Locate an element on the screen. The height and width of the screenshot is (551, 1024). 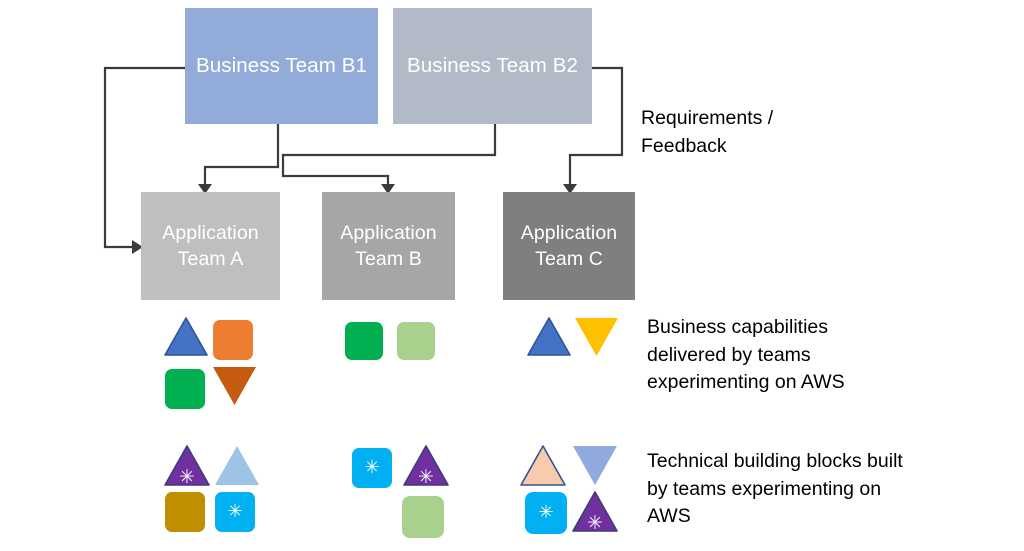
triangle-up-light-blue-icon is located at coordinates (237, 465).